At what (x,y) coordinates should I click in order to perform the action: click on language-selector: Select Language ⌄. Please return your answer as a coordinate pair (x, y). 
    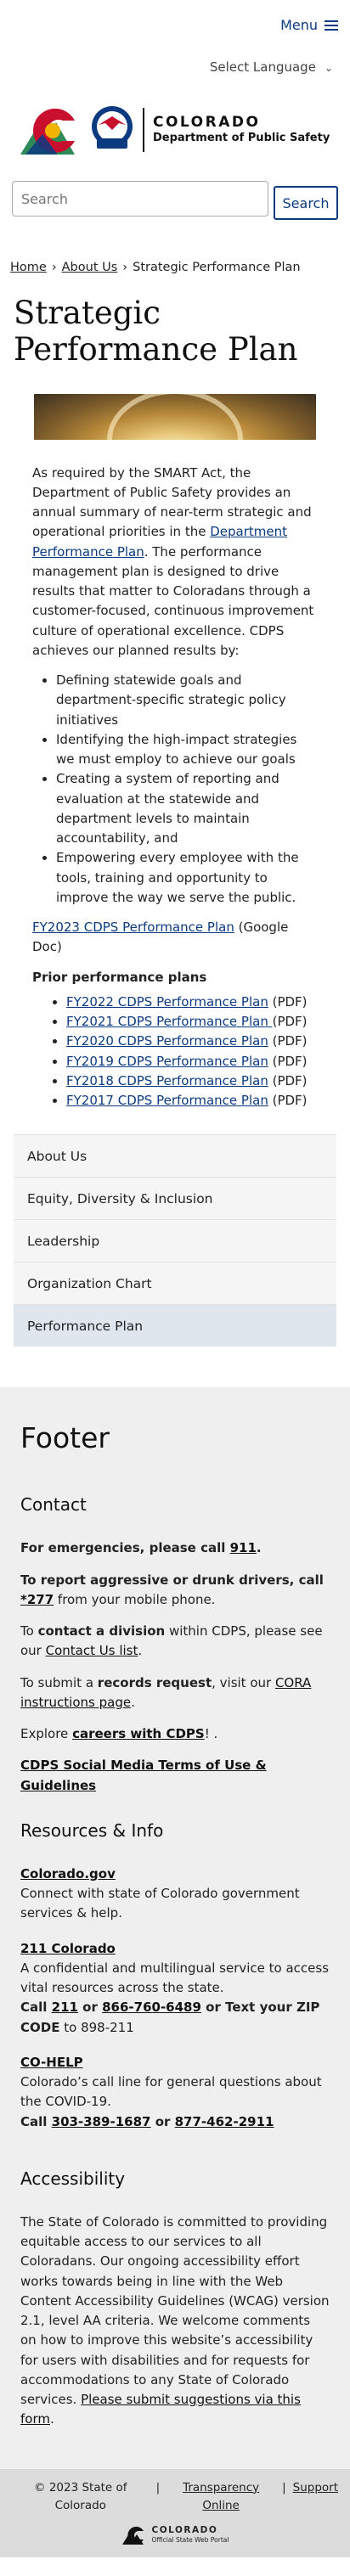
    Looking at the image, I should click on (175, 68).